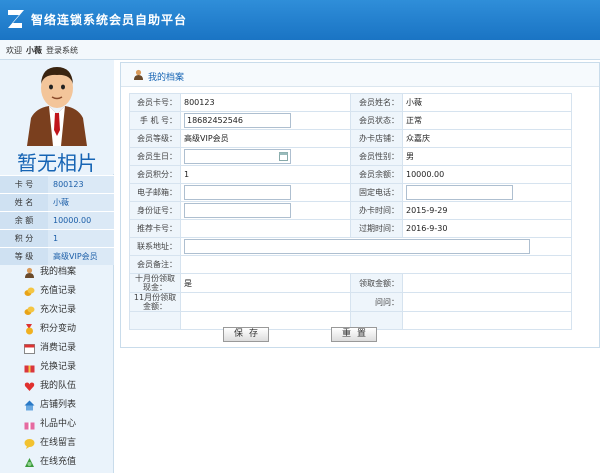 This screenshot has width=600, height=473. I want to click on open-time-value: 2015-9-29, so click(487, 210).